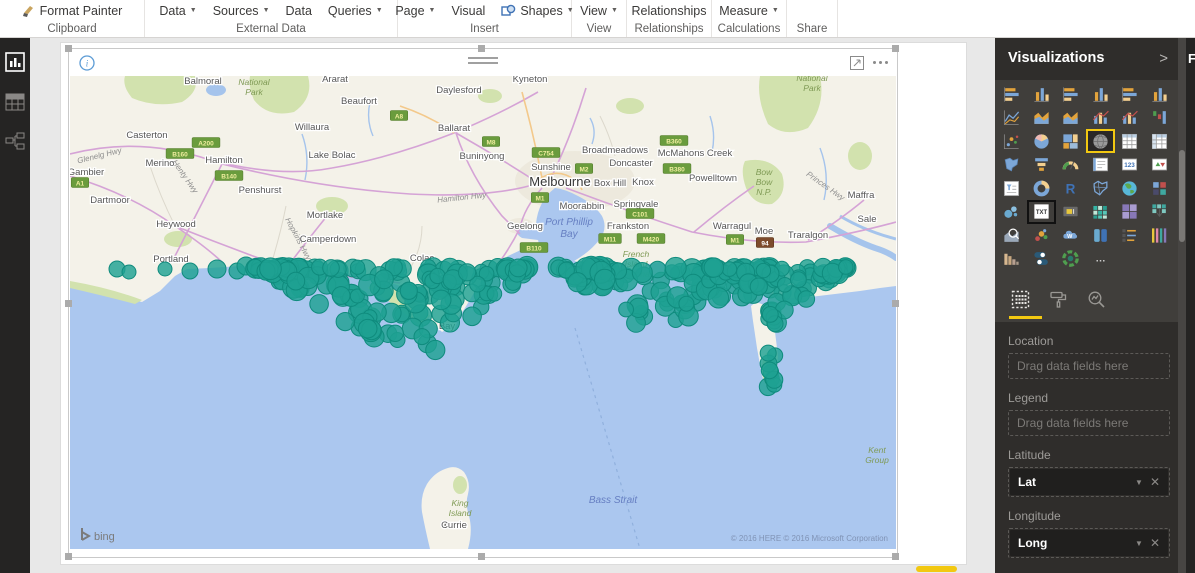 This screenshot has height=573, width=1195. I want to click on clustered-column-chart-icon, so click(1100, 94).